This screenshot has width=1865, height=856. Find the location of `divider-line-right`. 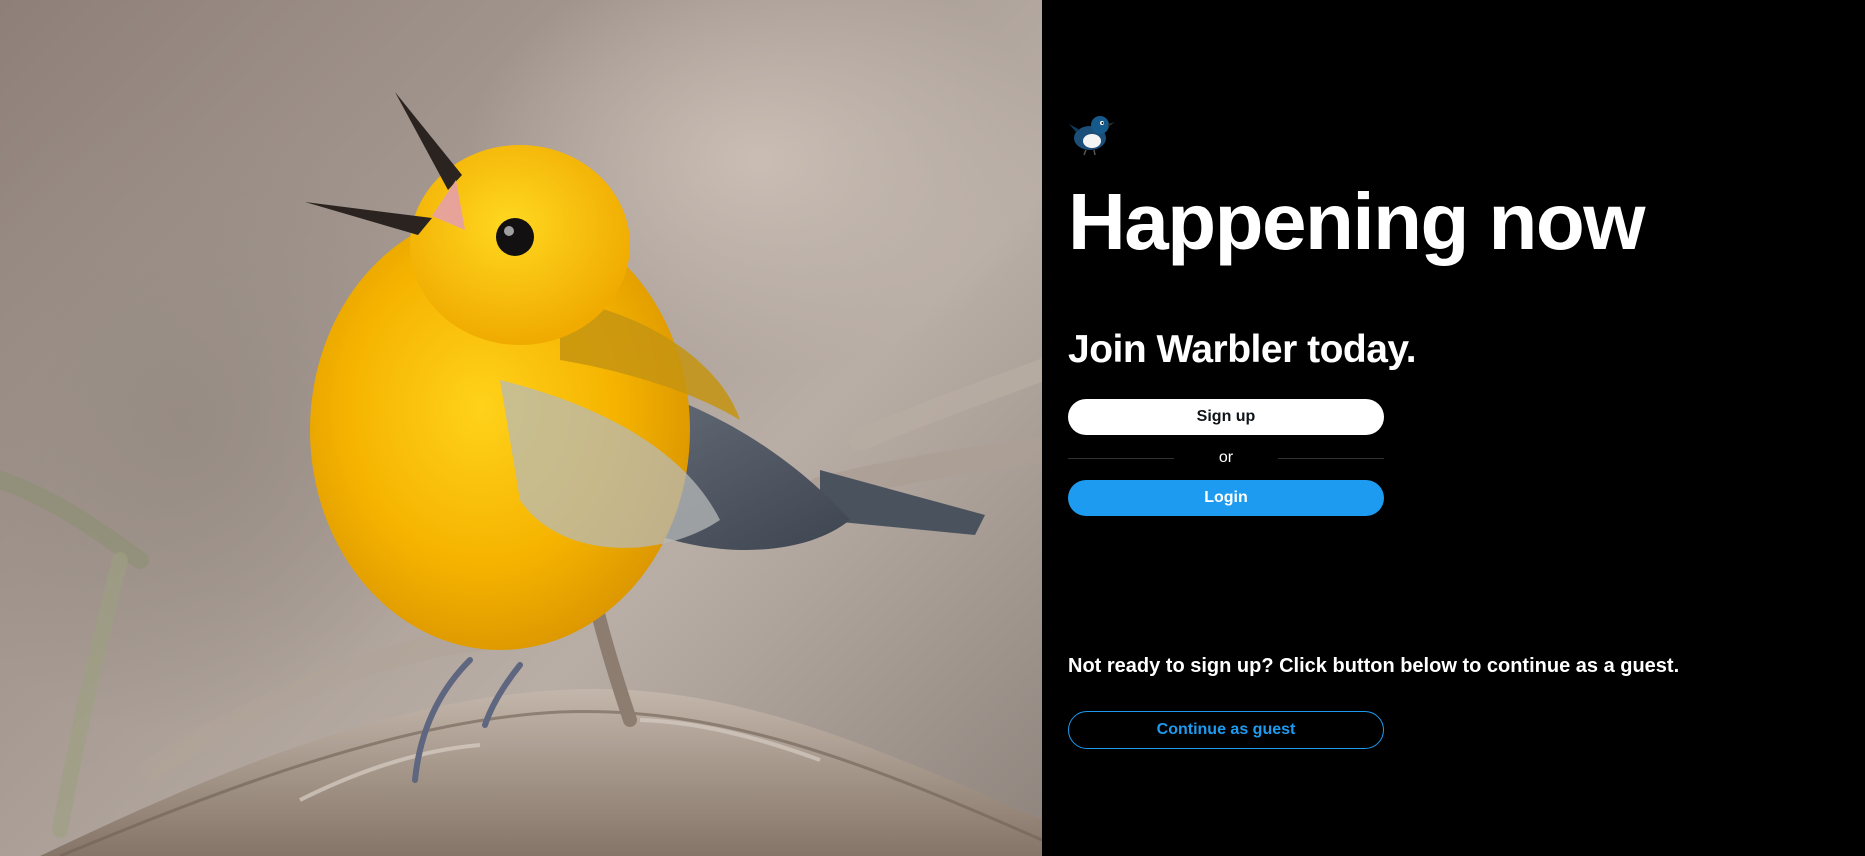

divider-line-right is located at coordinates (1331, 458).